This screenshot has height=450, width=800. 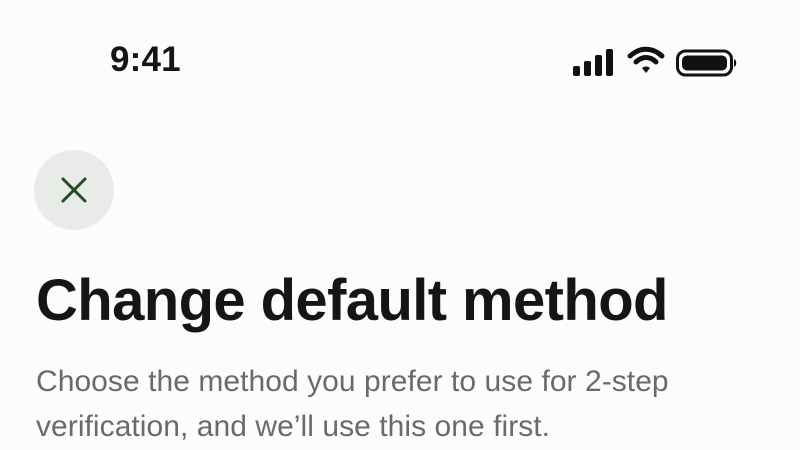 I want to click on close-icon, so click(x=74, y=190).